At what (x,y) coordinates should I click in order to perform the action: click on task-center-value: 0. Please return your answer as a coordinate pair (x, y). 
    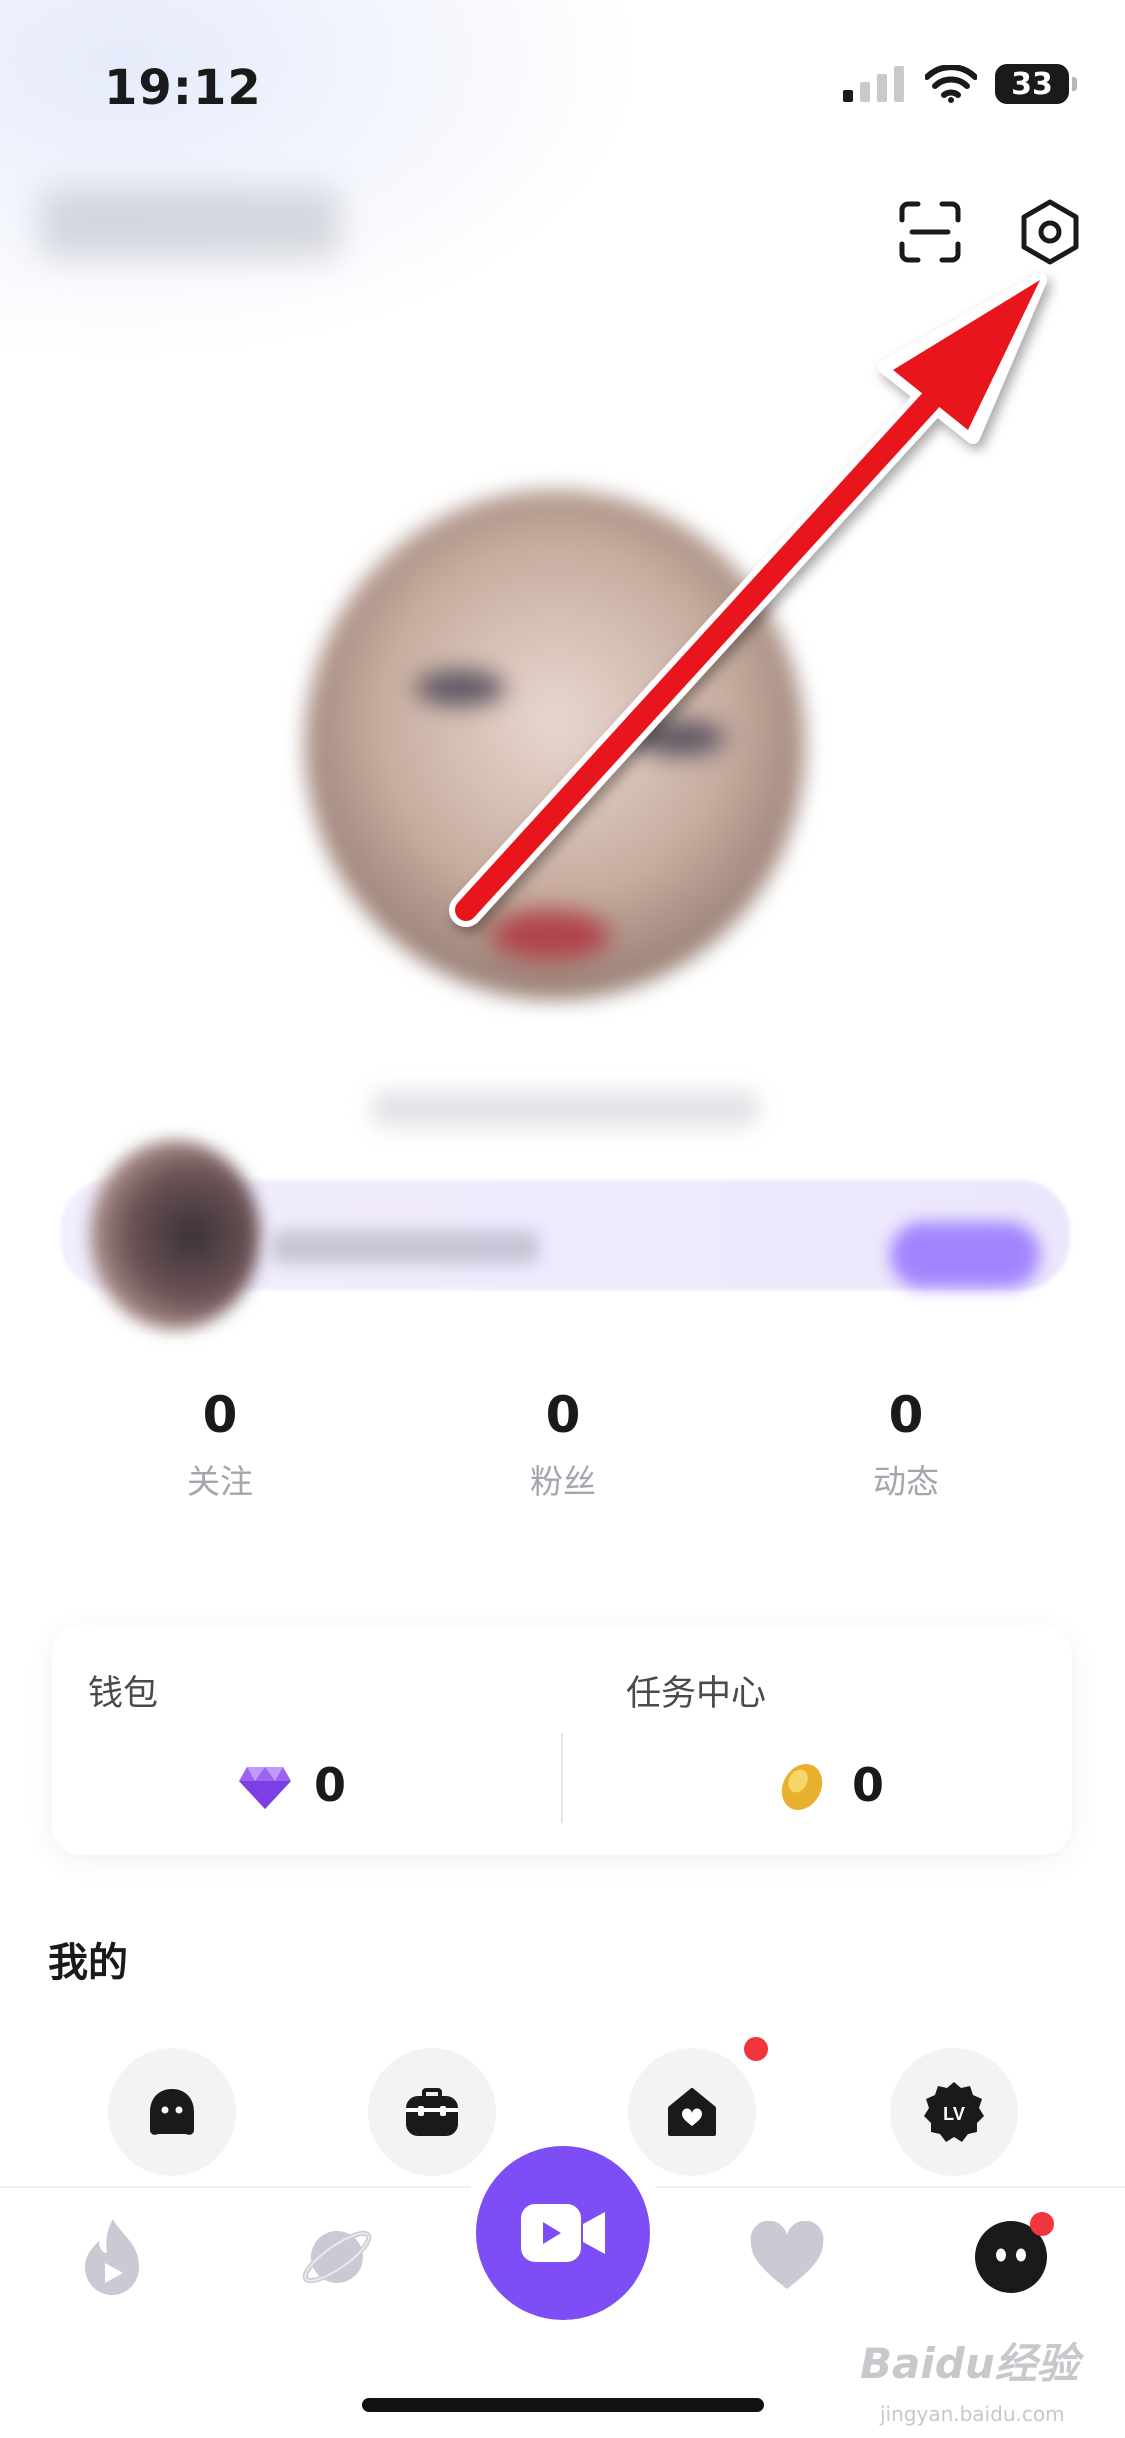
    Looking at the image, I should click on (868, 1785).